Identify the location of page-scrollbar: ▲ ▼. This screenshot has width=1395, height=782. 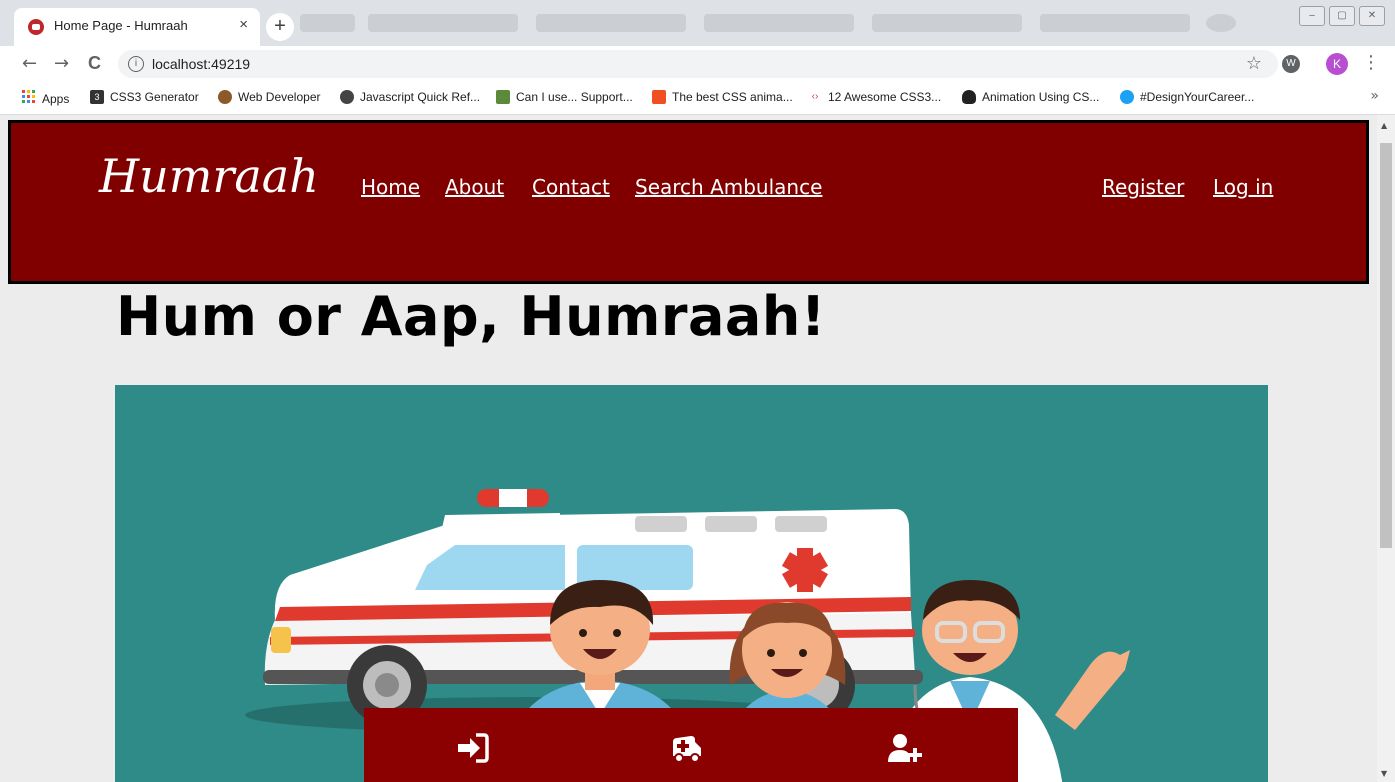
(1386, 448).